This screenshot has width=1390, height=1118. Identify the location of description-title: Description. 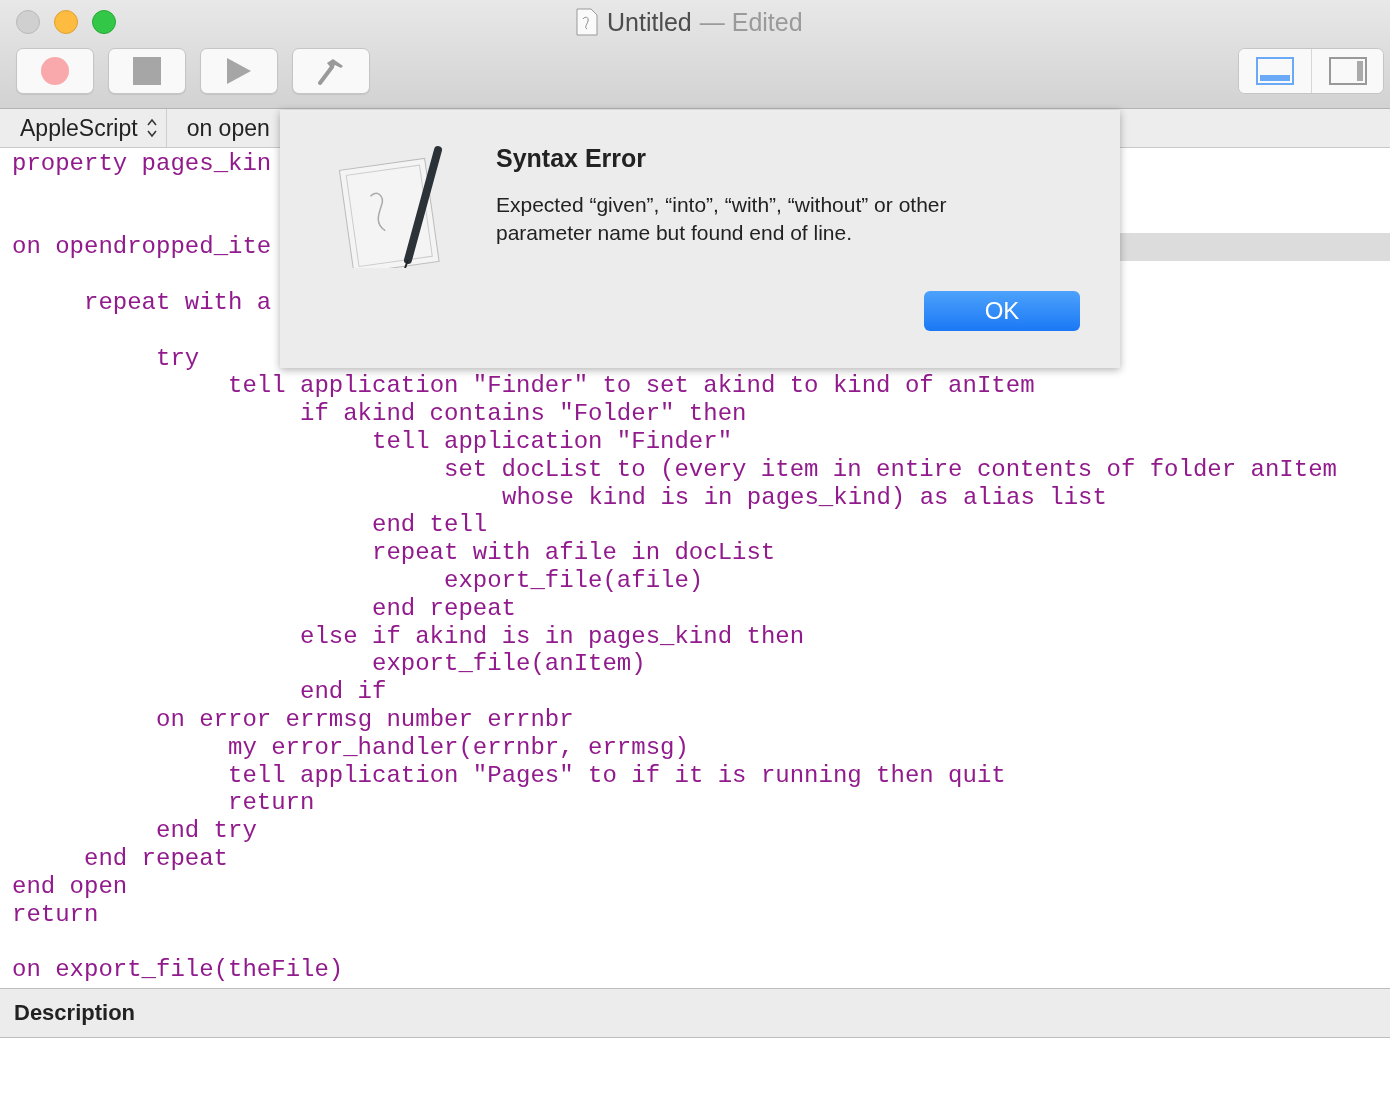
(75, 1013).